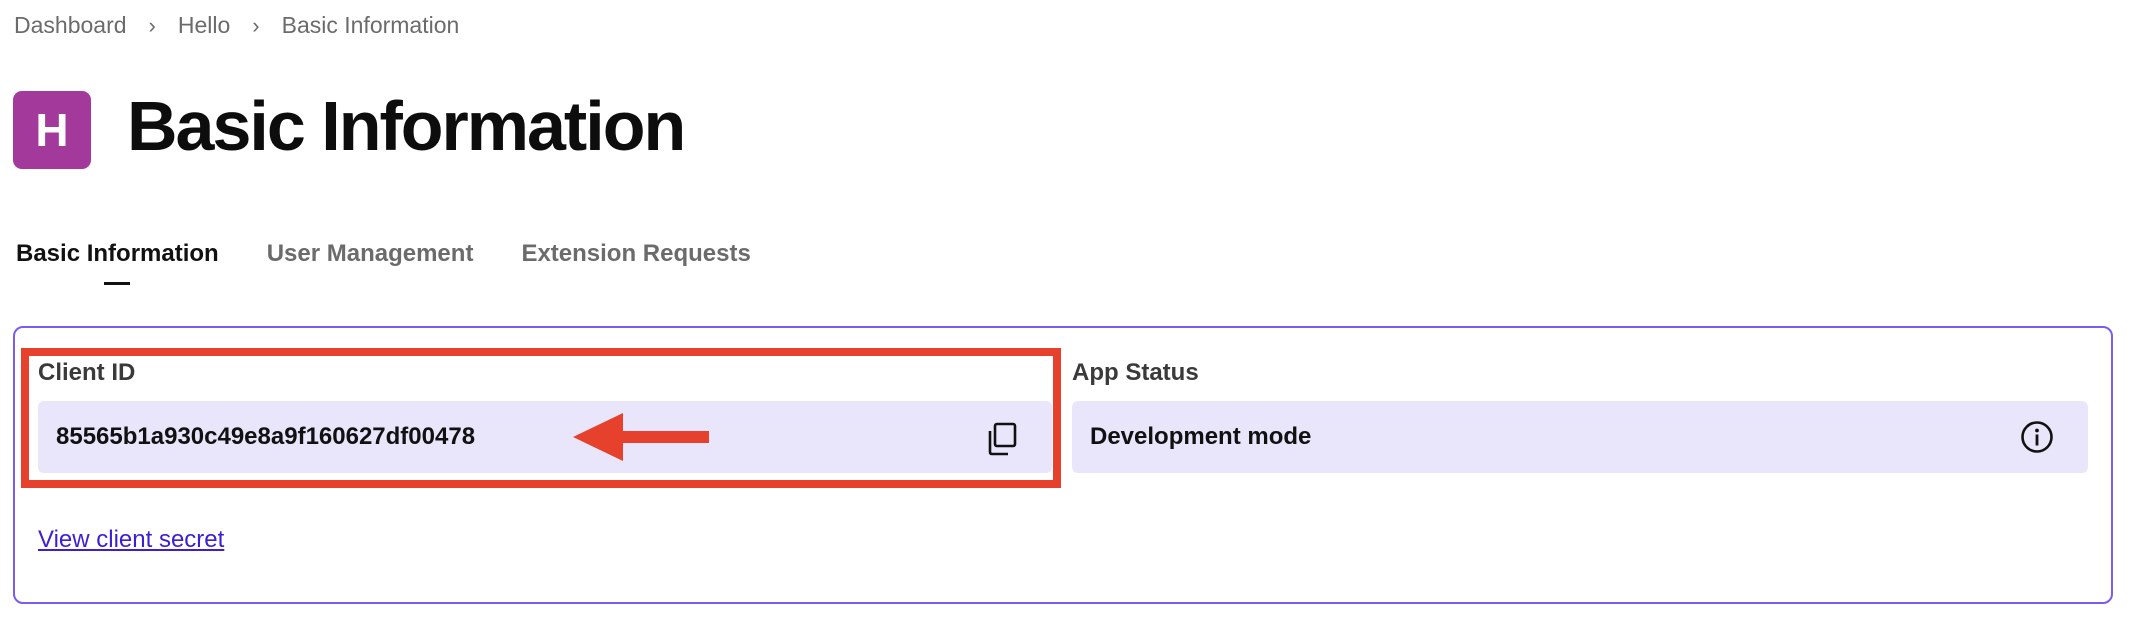 The image size is (2130, 622). I want to click on client-id-field: 85565b1a930c49e8a9f160627df00478, so click(545, 437).